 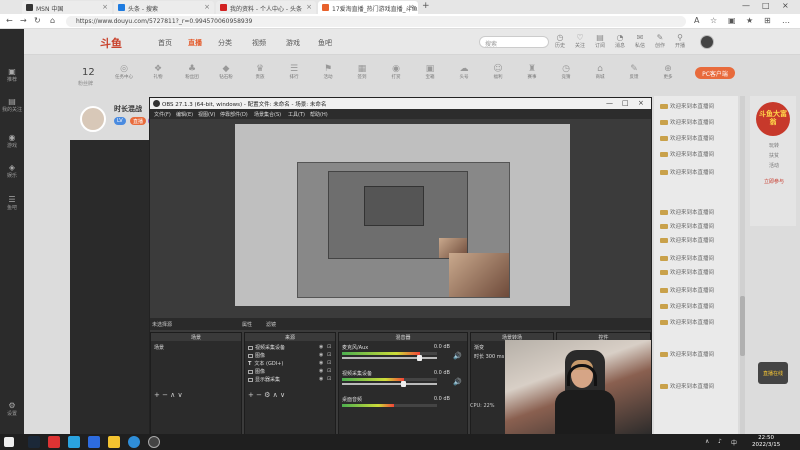 What do you see at coordinates (158, 72) in the screenshot?
I see `tool-gift: ❖ 礼物` at bounding box center [158, 72].